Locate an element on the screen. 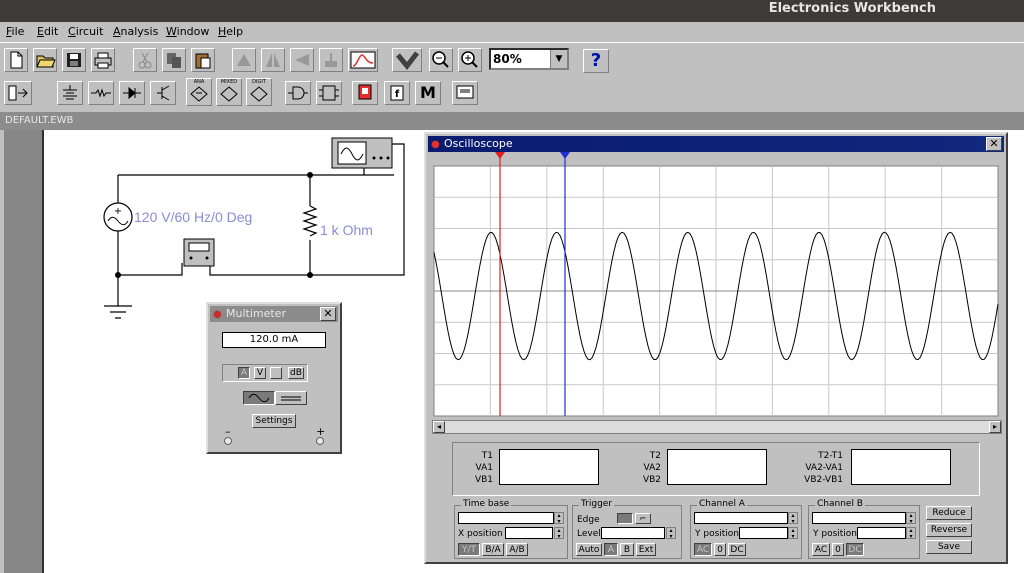 This screenshot has width=1024, height=573. menu-analysis: Analysis is located at coordinates (135, 31).